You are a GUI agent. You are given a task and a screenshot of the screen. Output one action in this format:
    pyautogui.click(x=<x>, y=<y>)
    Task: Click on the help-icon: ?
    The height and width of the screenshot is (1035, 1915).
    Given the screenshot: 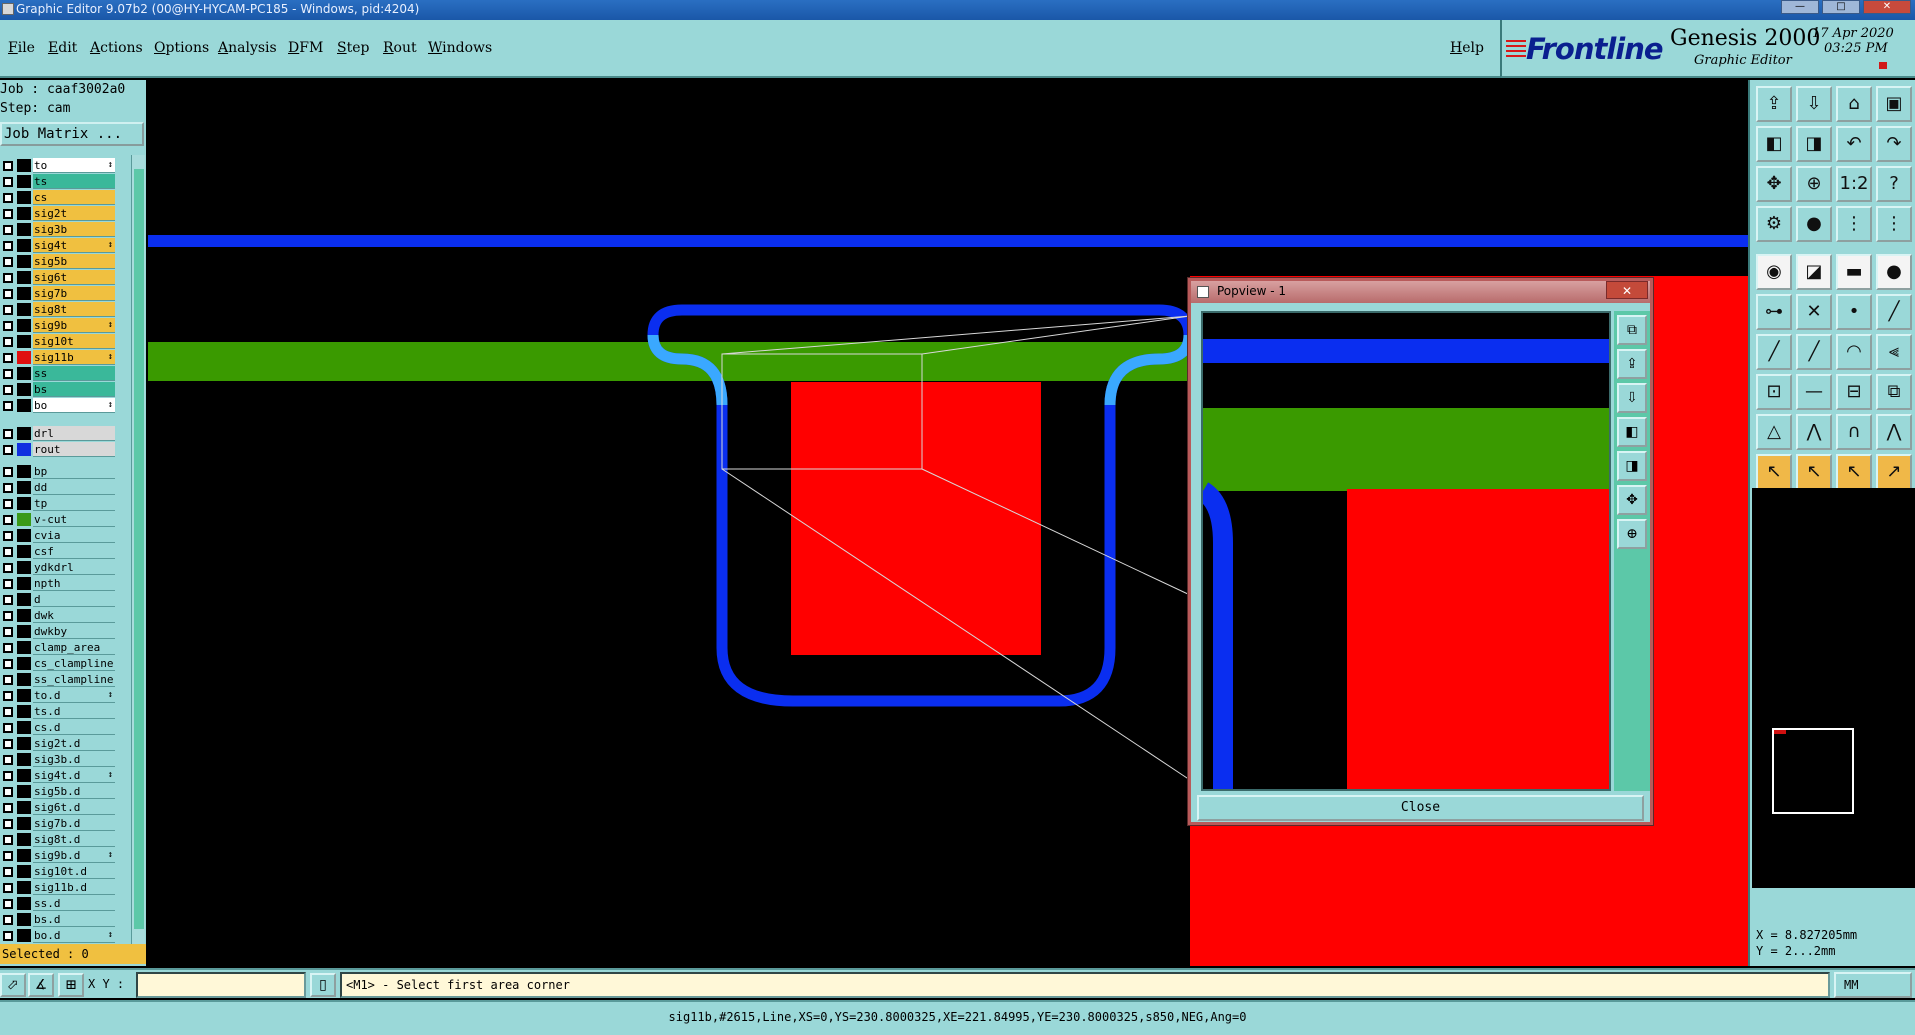 What is the action you would take?
    pyautogui.click(x=1894, y=184)
    